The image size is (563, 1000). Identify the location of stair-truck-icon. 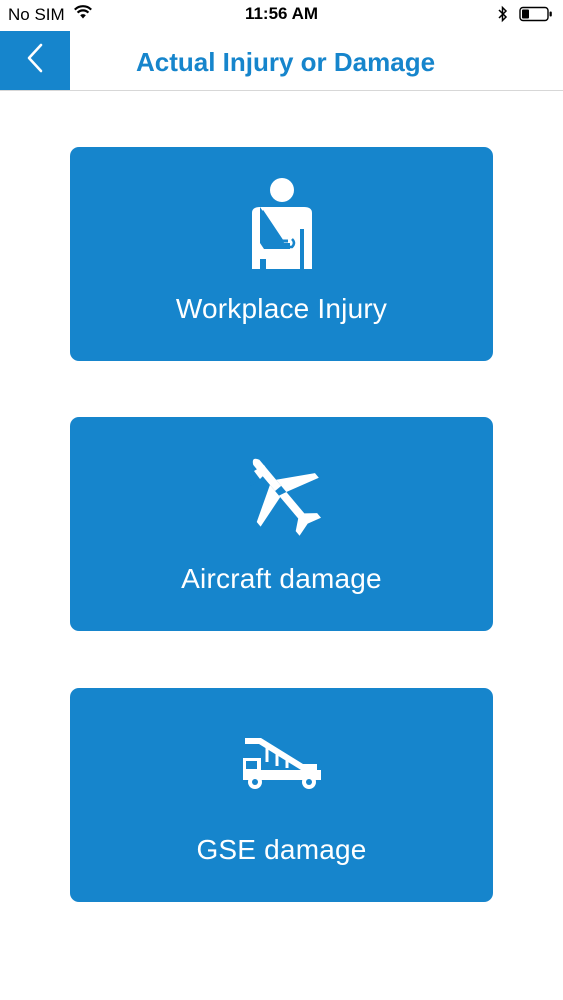
(281, 763).